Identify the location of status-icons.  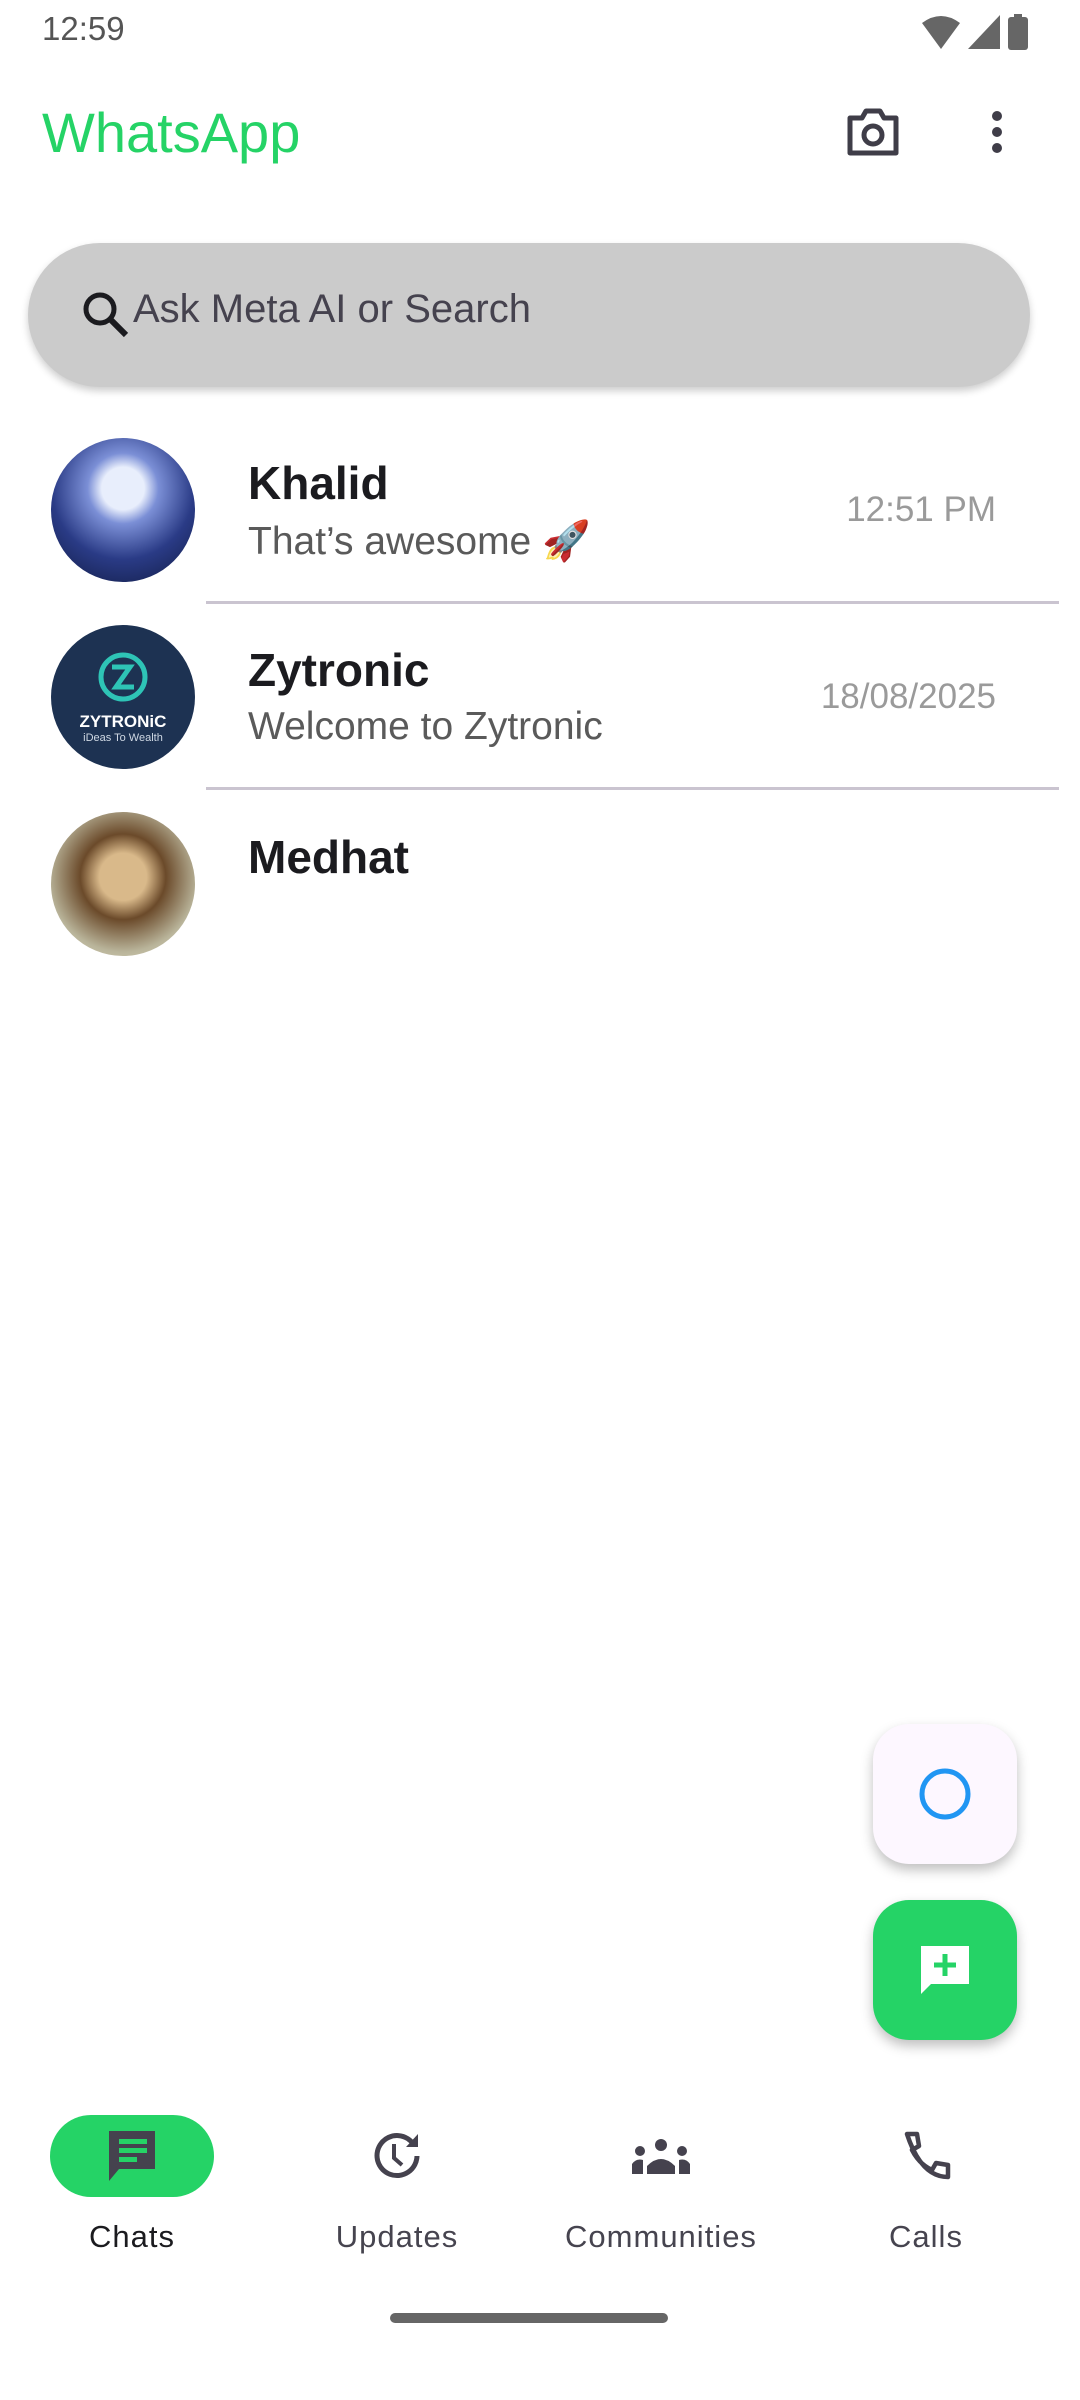
(975, 32).